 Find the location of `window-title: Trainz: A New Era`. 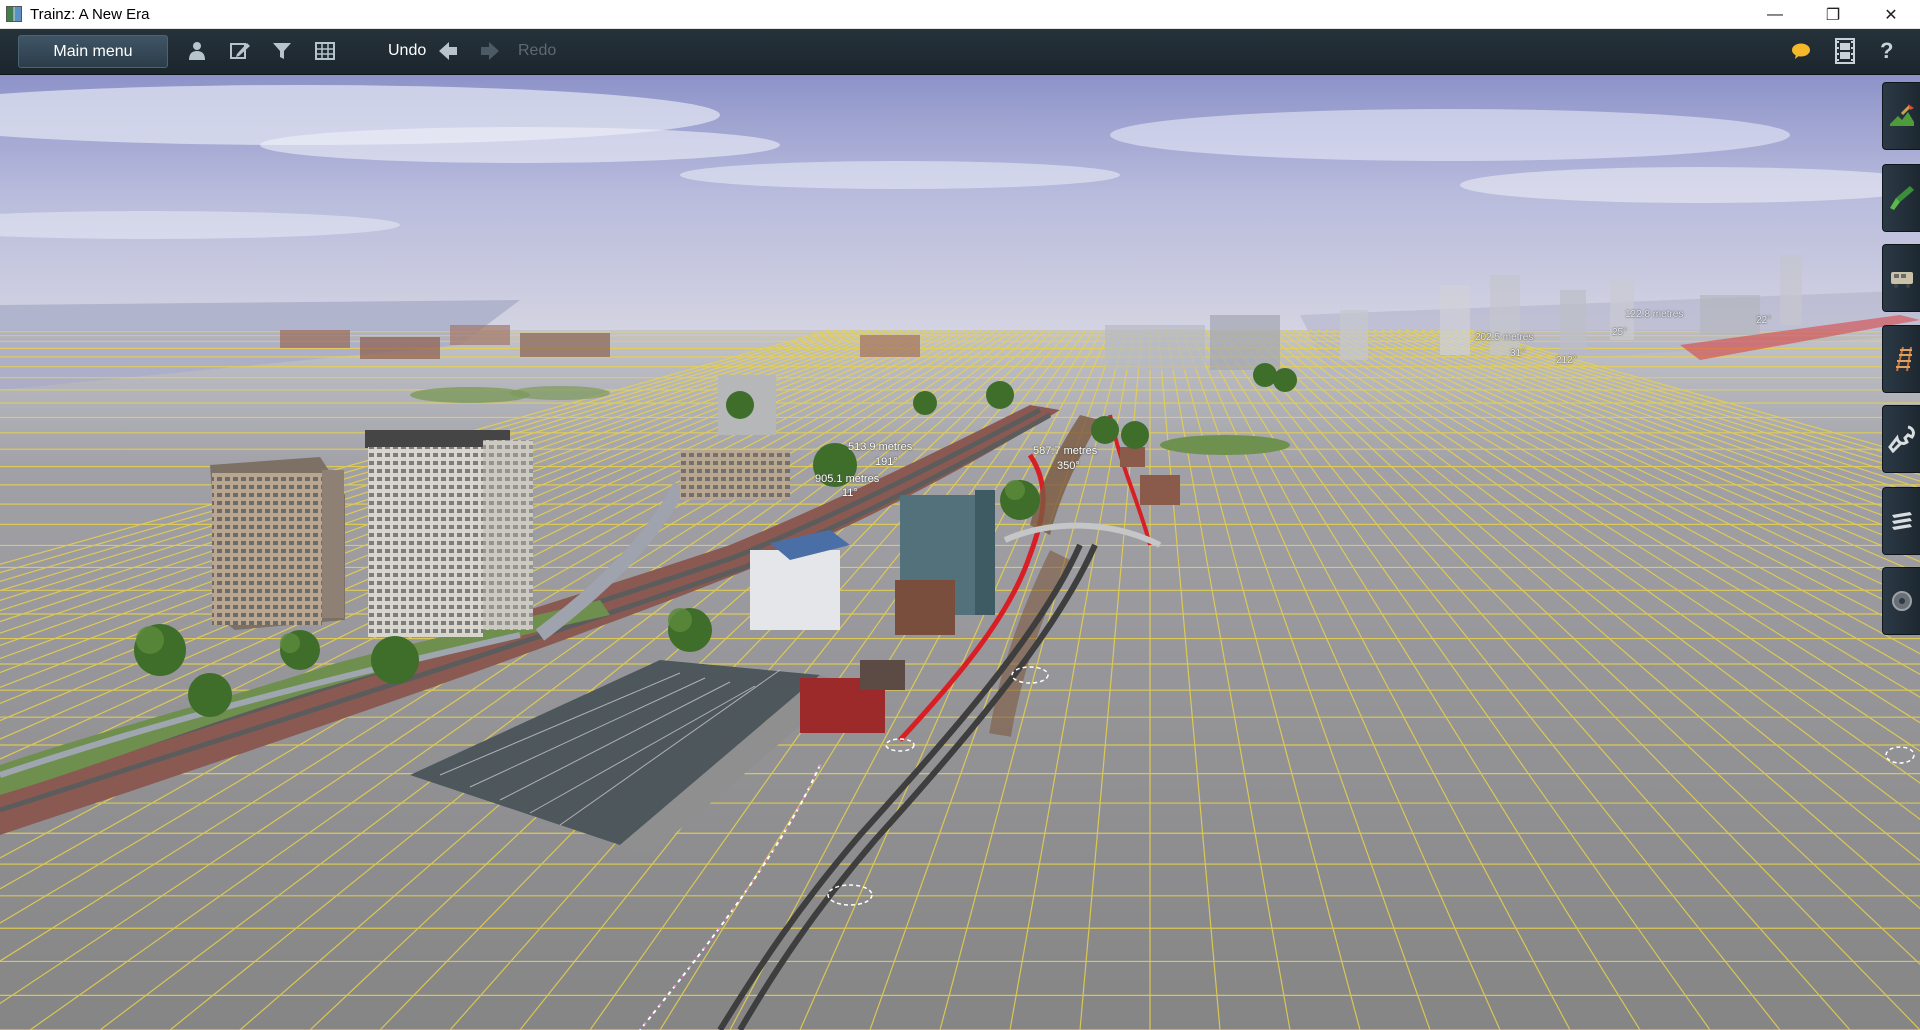

window-title: Trainz: A New Era is located at coordinates (90, 14).